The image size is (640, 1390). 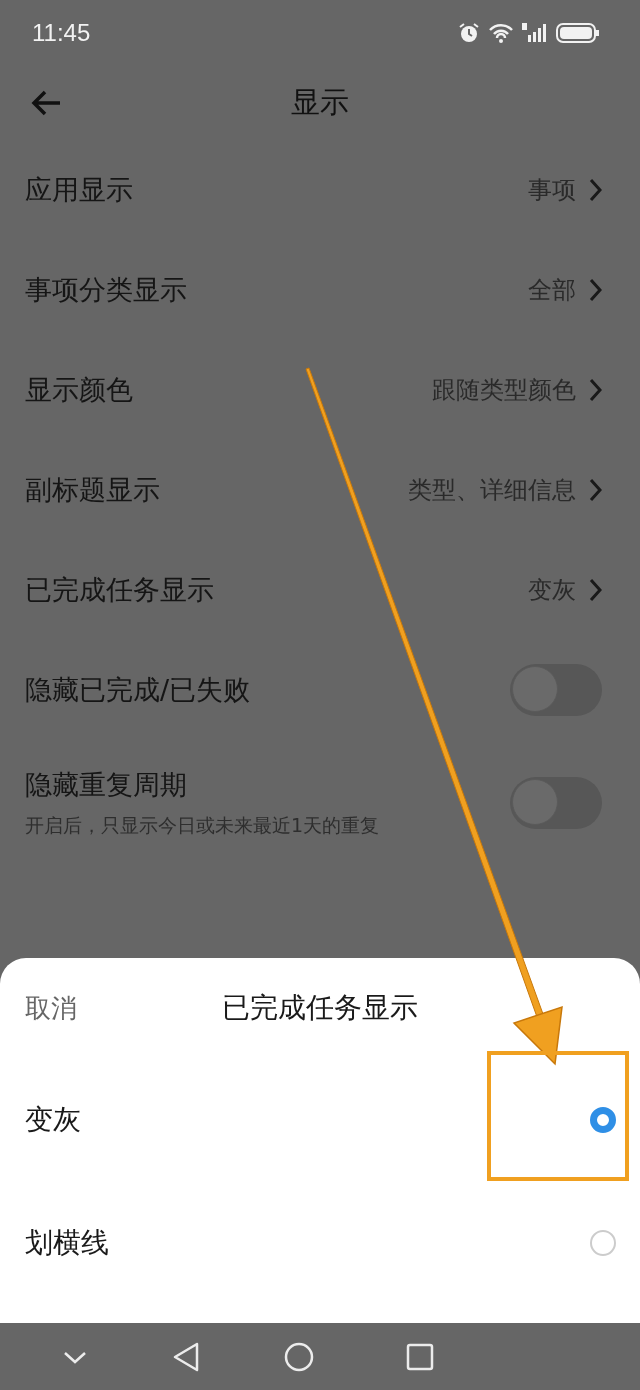 I want to click on option-label: 变灰, so click(x=53, y=1119).